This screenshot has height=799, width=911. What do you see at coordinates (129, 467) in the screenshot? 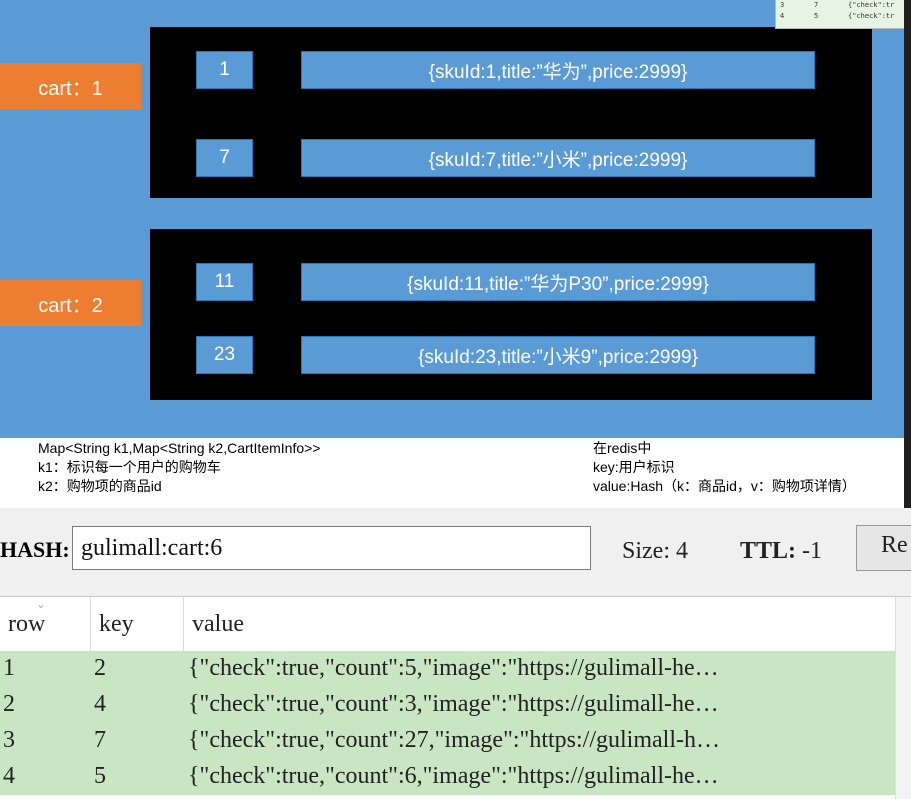
I see `description-k1: k1：标识每一个用户的购物车` at bounding box center [129, 467].